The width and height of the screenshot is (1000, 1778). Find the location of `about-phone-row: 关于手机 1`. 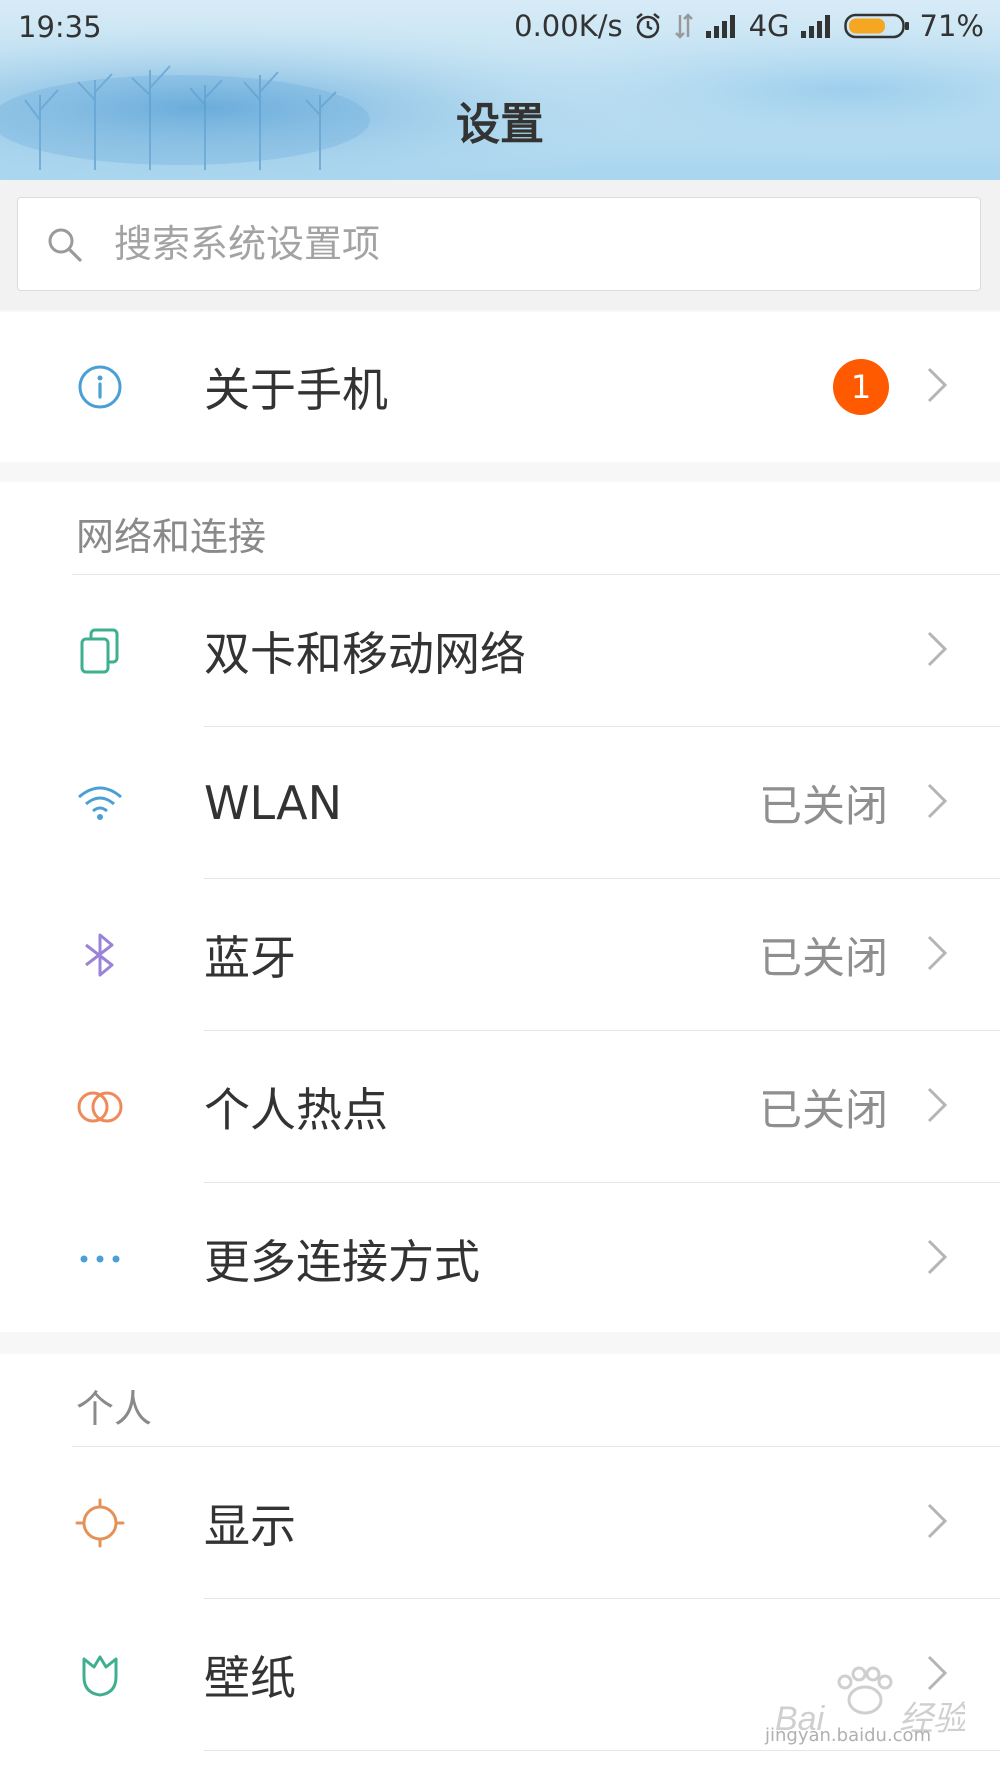

about-phone-row: 关于手机 1 is located at coordinates (500, 387).